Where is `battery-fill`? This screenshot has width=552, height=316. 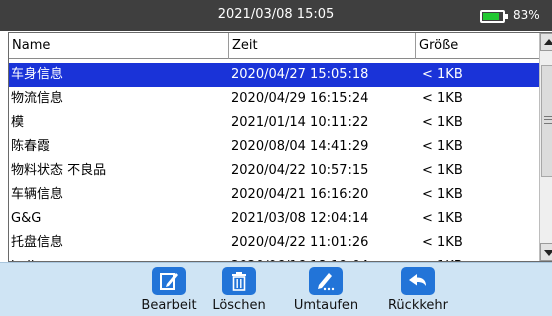
battery-fill is located at coordinates (491, 16).